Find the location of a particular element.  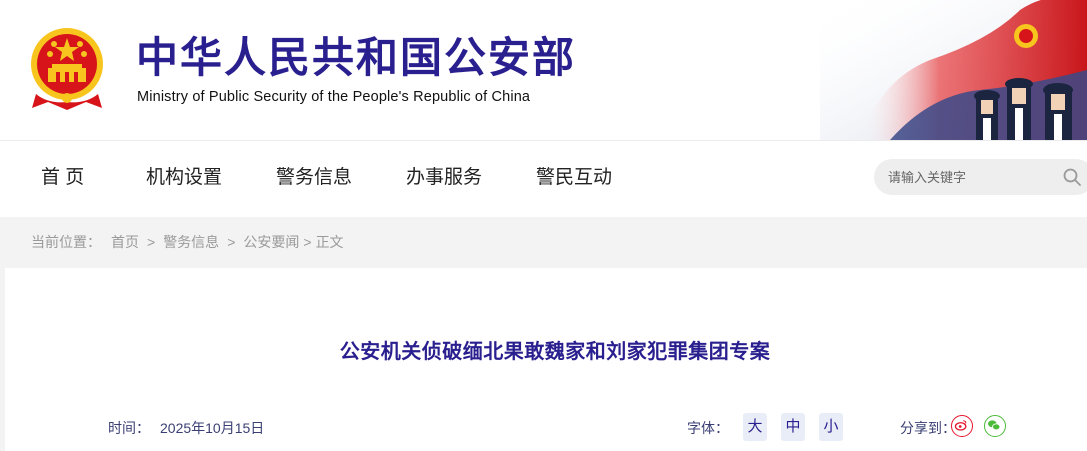

font-size-medium-button: 中 is located at coordinates (793, 427).